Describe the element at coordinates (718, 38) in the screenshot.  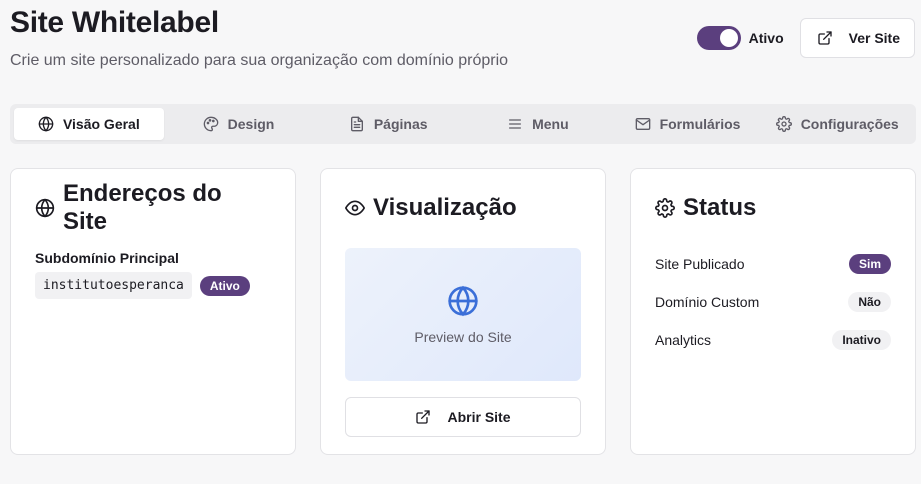
I see `site-active-toggle` at that location.